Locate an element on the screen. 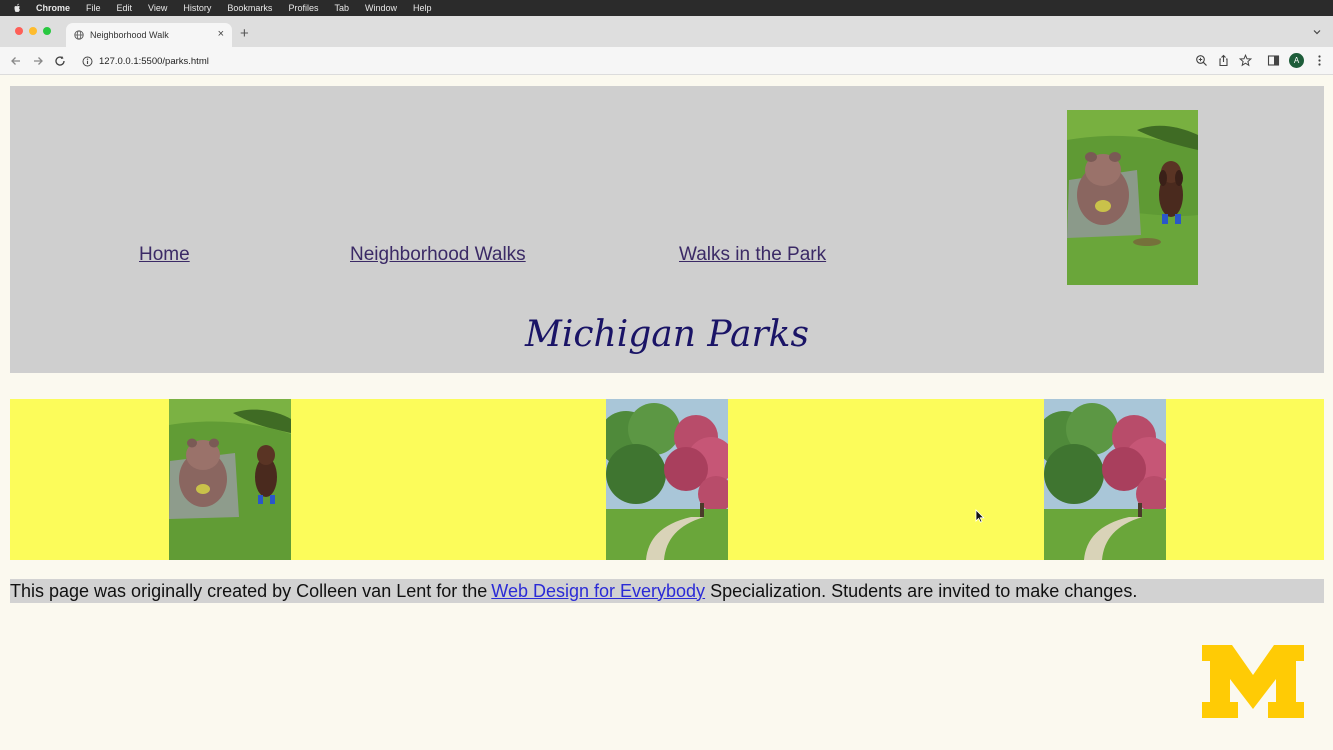 This screenshot has height=750, width=1333. university-of-michigan-logo is located at coordinates (1253, 681).